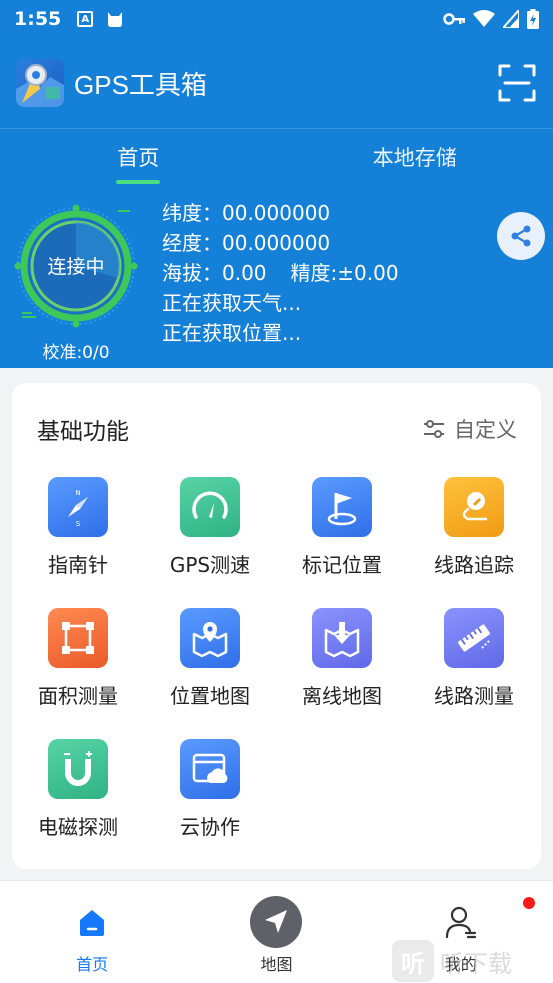 The image size is (553, 983). I want to click on accuracy-value: 精度:±0.00, so click(344, 273).